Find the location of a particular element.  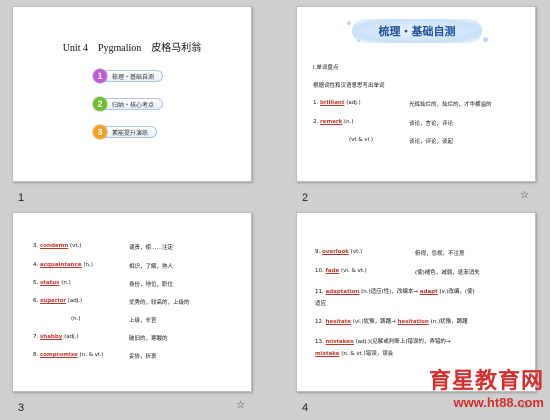

vocab-item: 9. overlook (vt.) is located at coordinates (339, 252).